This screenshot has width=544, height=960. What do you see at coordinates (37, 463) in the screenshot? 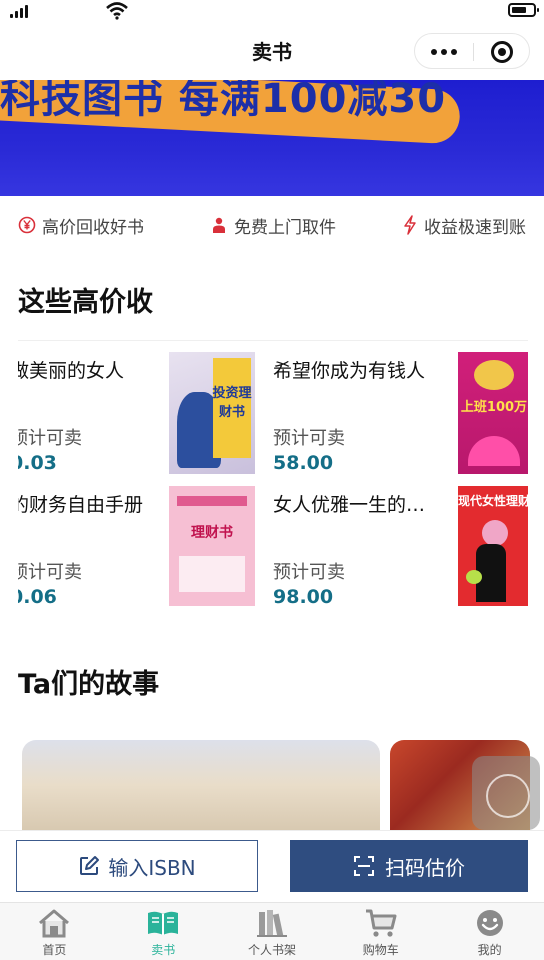
I see `book-price: 0.03` at bounding box center [37, 463].